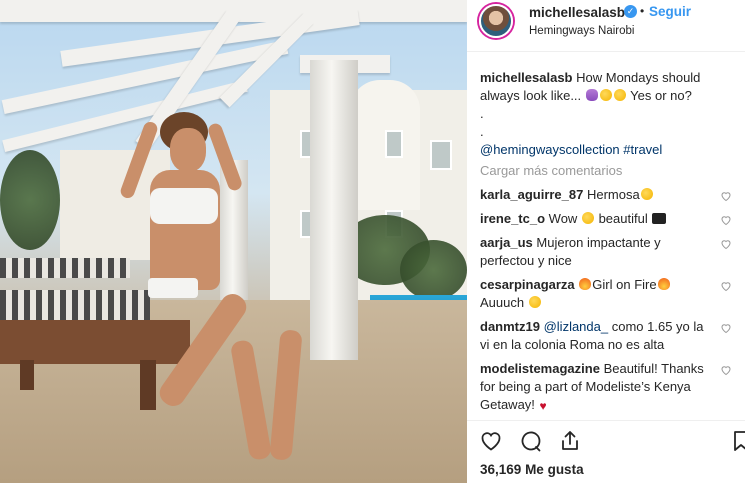 Image resolution: width=745 pixels, height=483 pixels. I want to click on comment-item: cesarpinagarza Girl on Fire Auuuch, so click(610, 294).